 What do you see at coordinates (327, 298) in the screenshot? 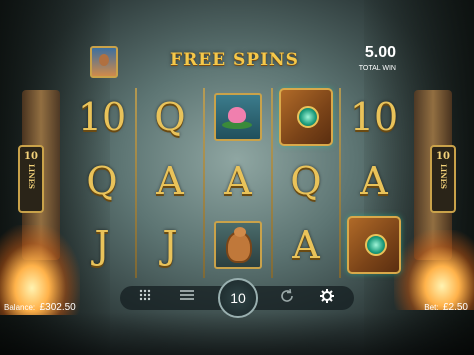
I see `gear-icon` at bounding box center [327, 298].